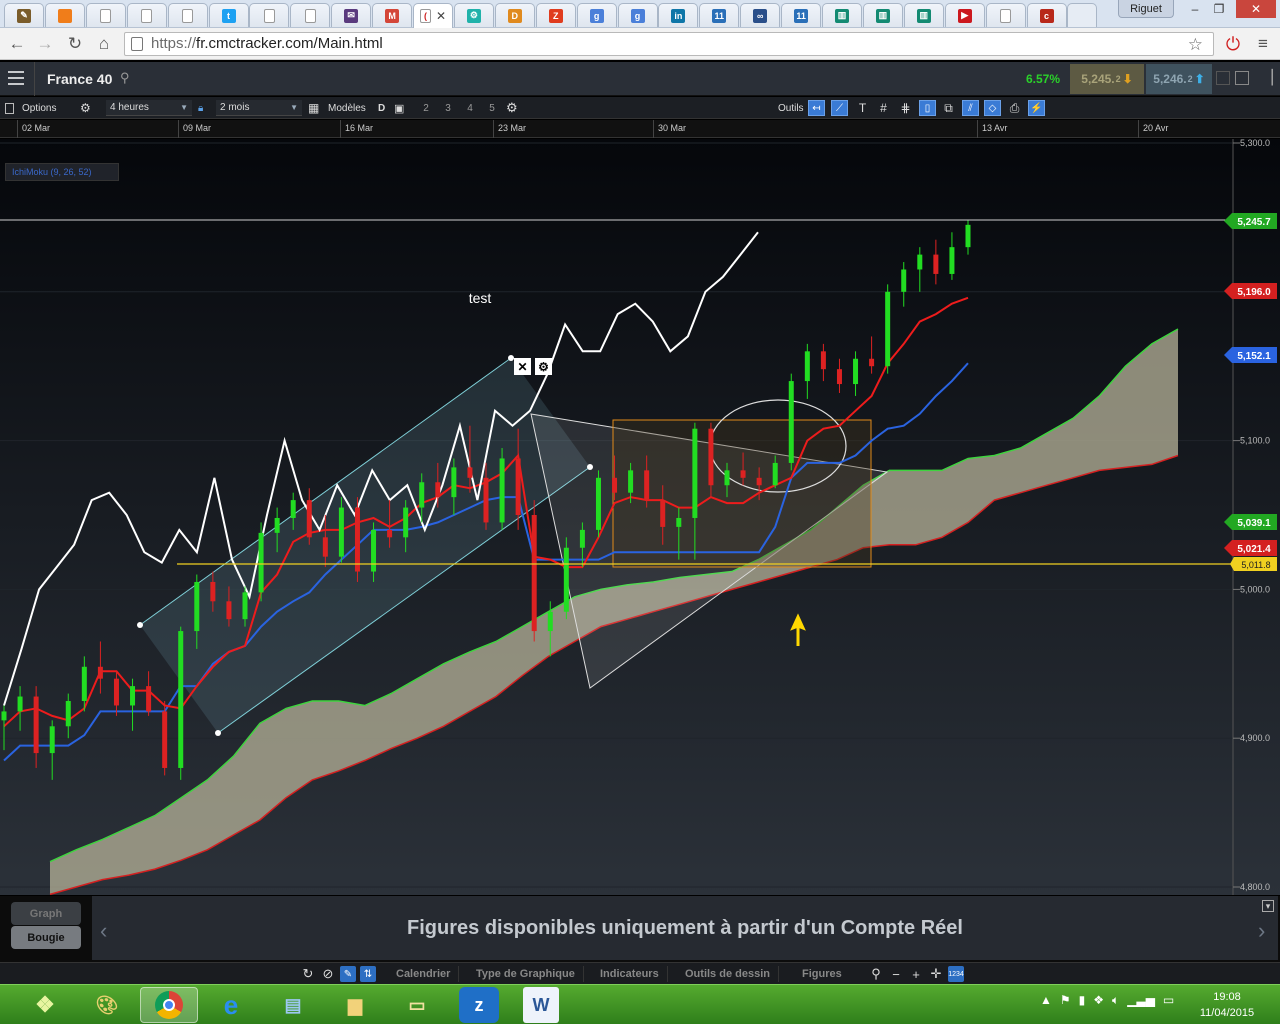 The height and width of the screenshot is (1024, 1280). What do you see at coordinates (862, 108) in the screenshot?
I see `text-tool-icon: T` at bounding box center [862, 108].